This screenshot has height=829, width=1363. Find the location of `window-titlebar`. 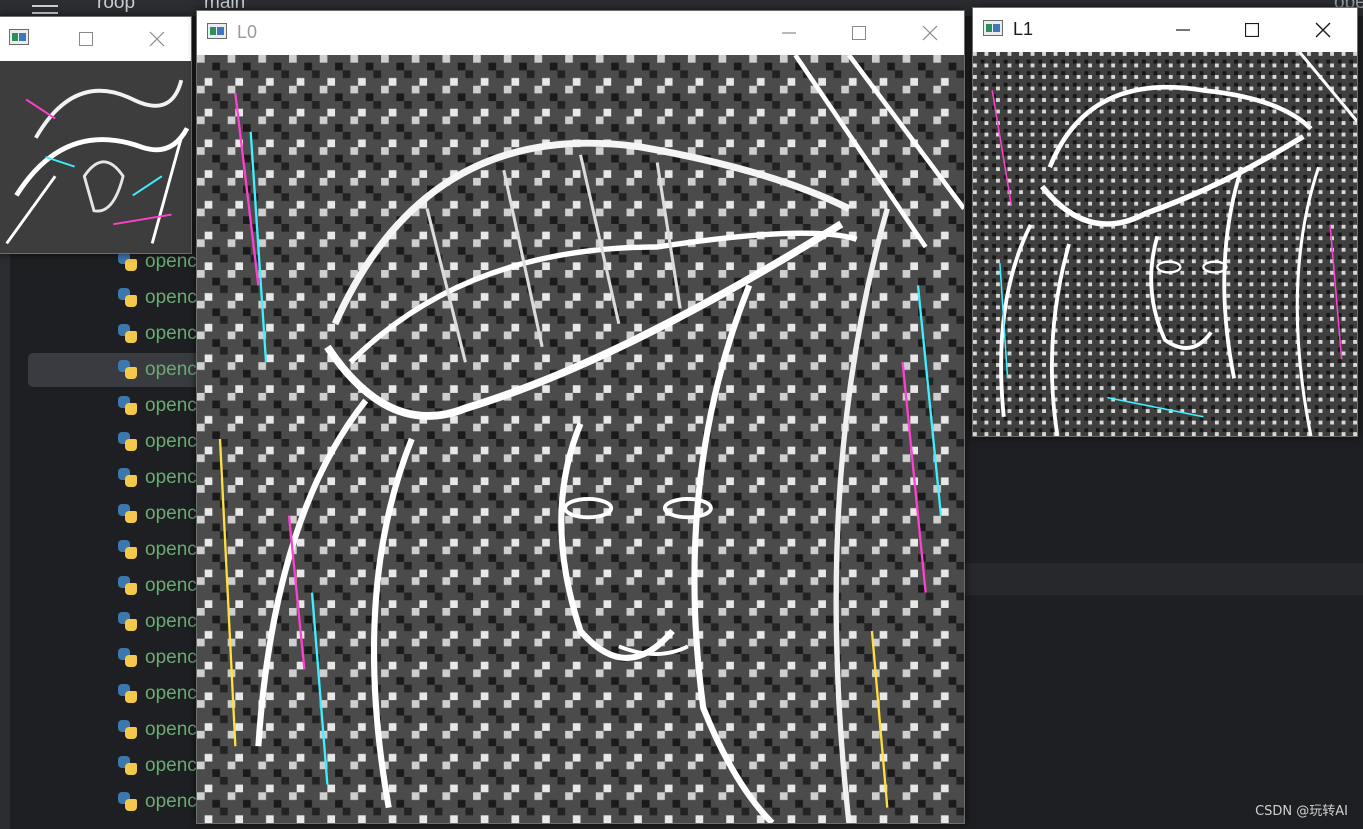

window-titlebar is located at coordinates (95, 39).